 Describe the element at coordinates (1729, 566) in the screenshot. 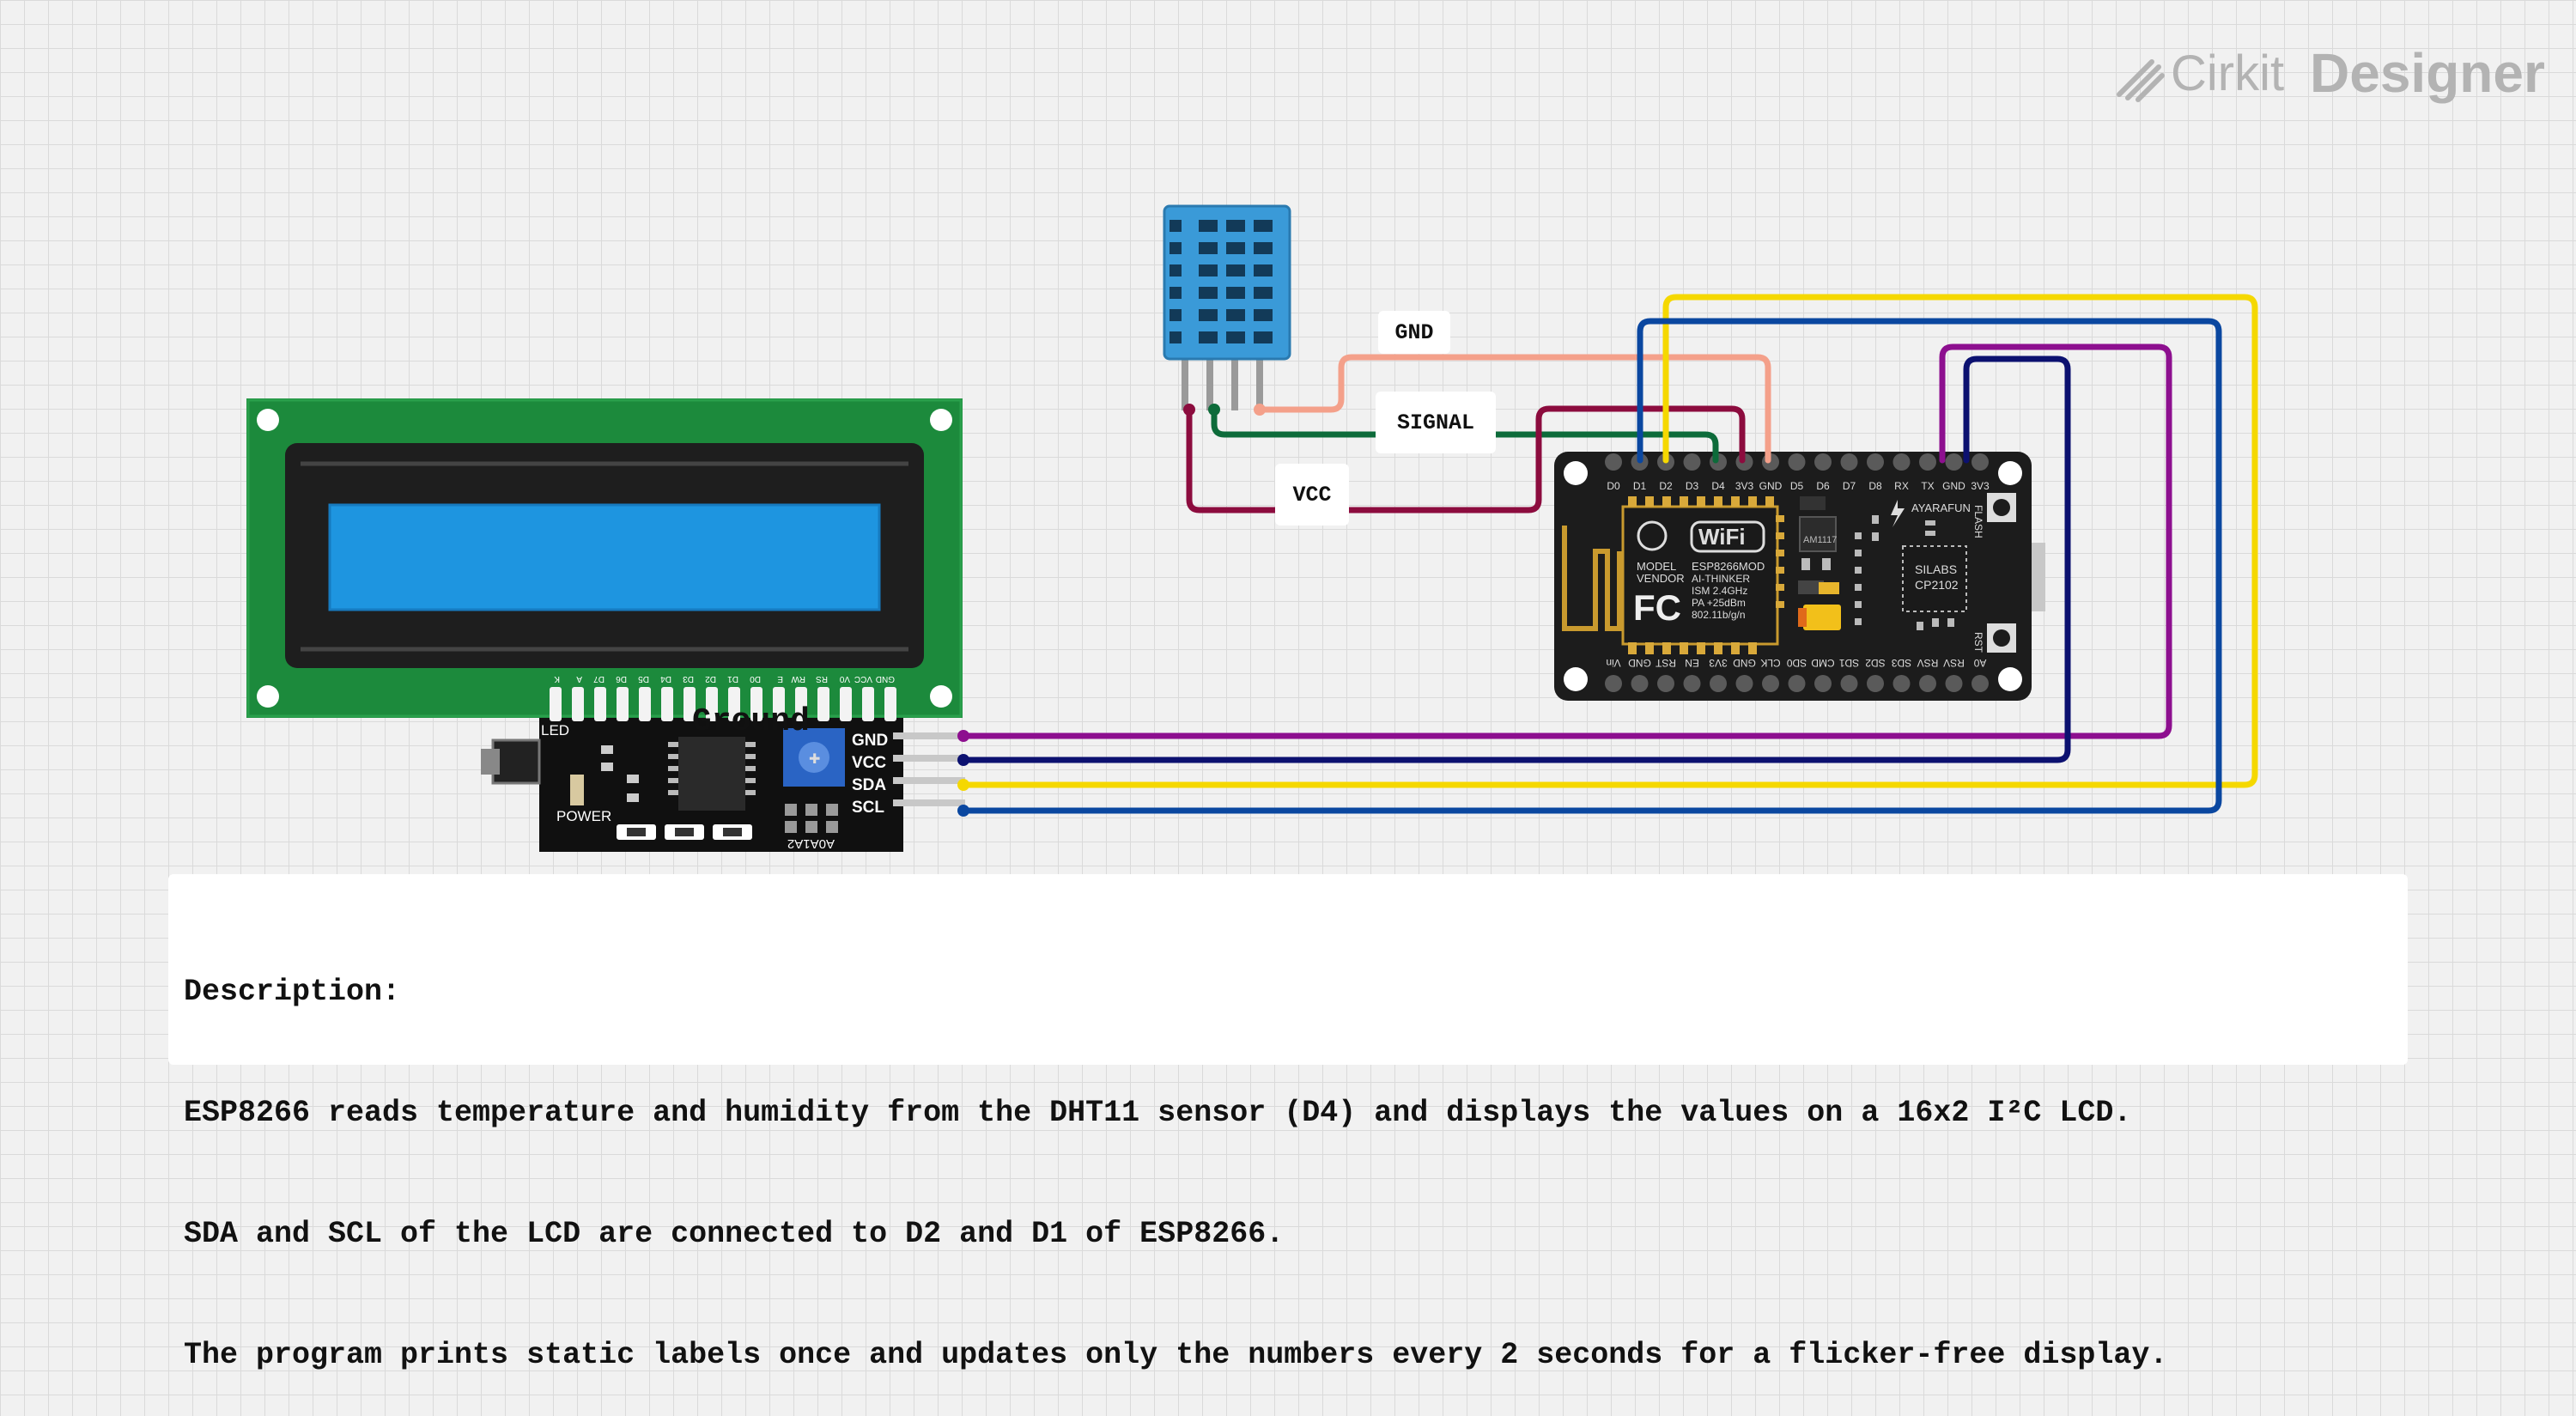

I see `module-name: ESP8266MOD` at that location.